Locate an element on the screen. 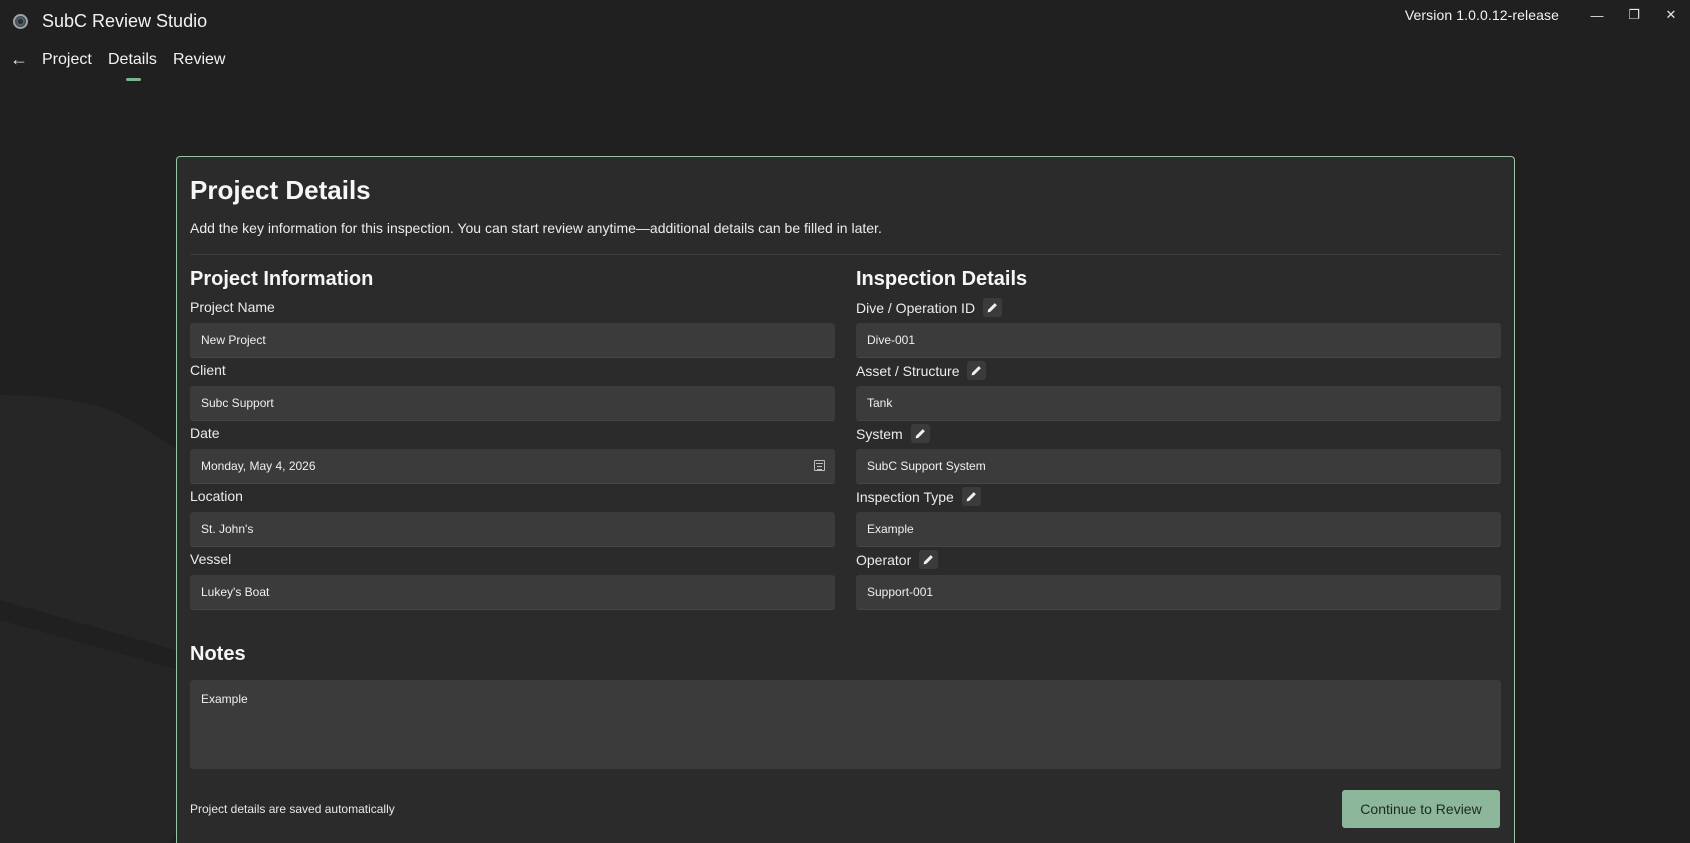  operator-input: Support-001 is located at coordinates (1178, 592).